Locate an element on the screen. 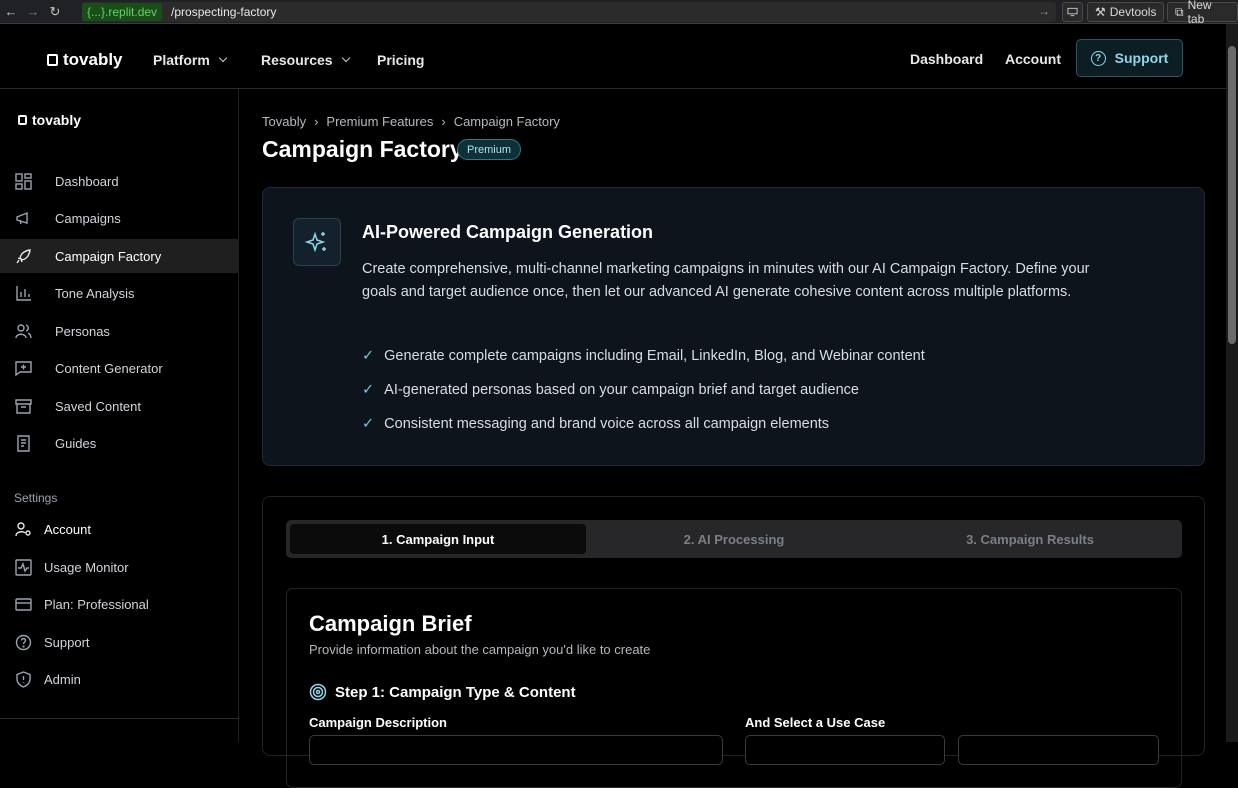  sidebar-item-plan: Plan: Professional is located at coordinates (119, 604).